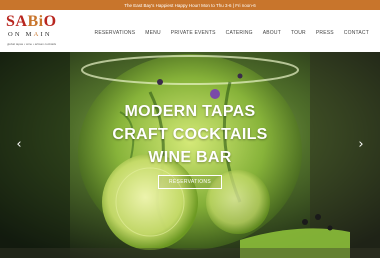  What do you see at coordinates (30, 34) in the screenshot?
I see `logo-subword: ON MAIN` at bounding box center [30, 34].